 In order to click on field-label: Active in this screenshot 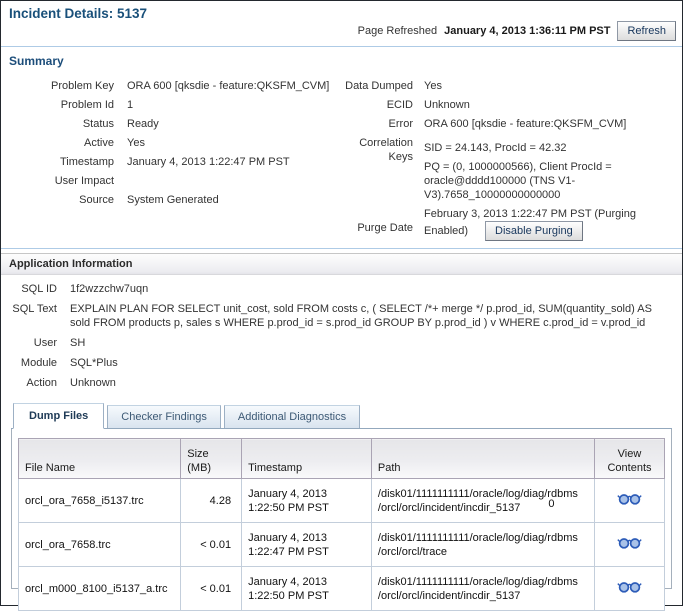, I will do `click(99, 143)`.